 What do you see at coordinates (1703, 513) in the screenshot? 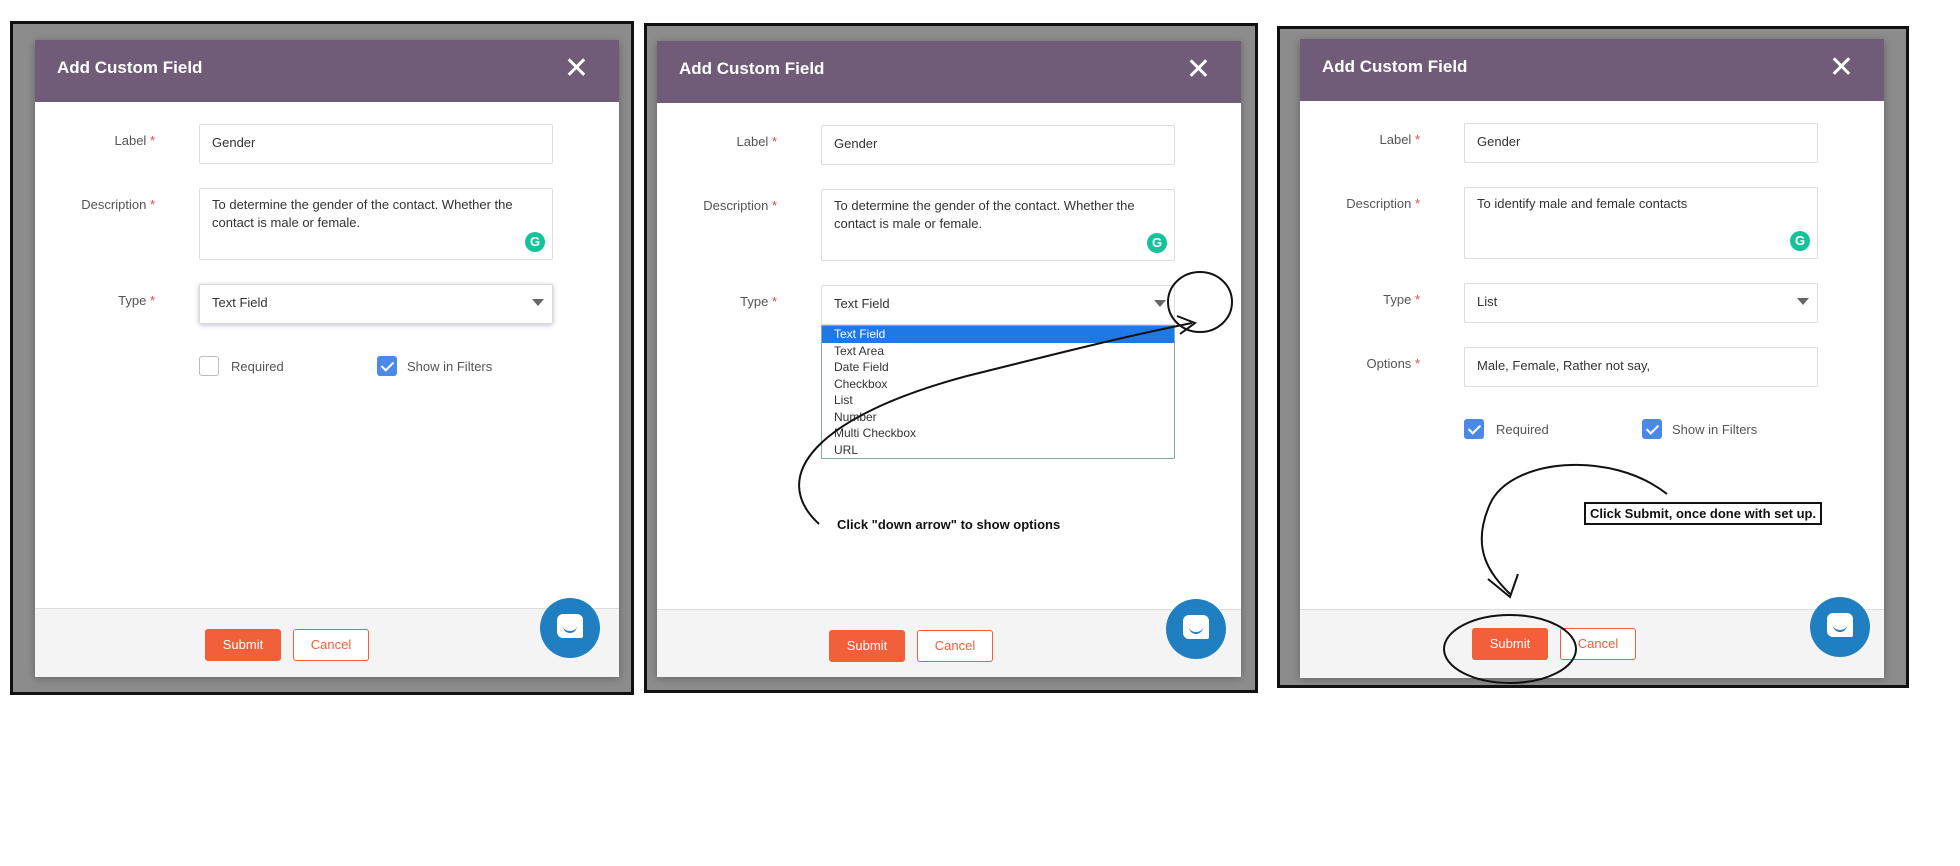
I see `annotation-note: Click Submit, once done with set up.` at bounding box center [1703, 513].